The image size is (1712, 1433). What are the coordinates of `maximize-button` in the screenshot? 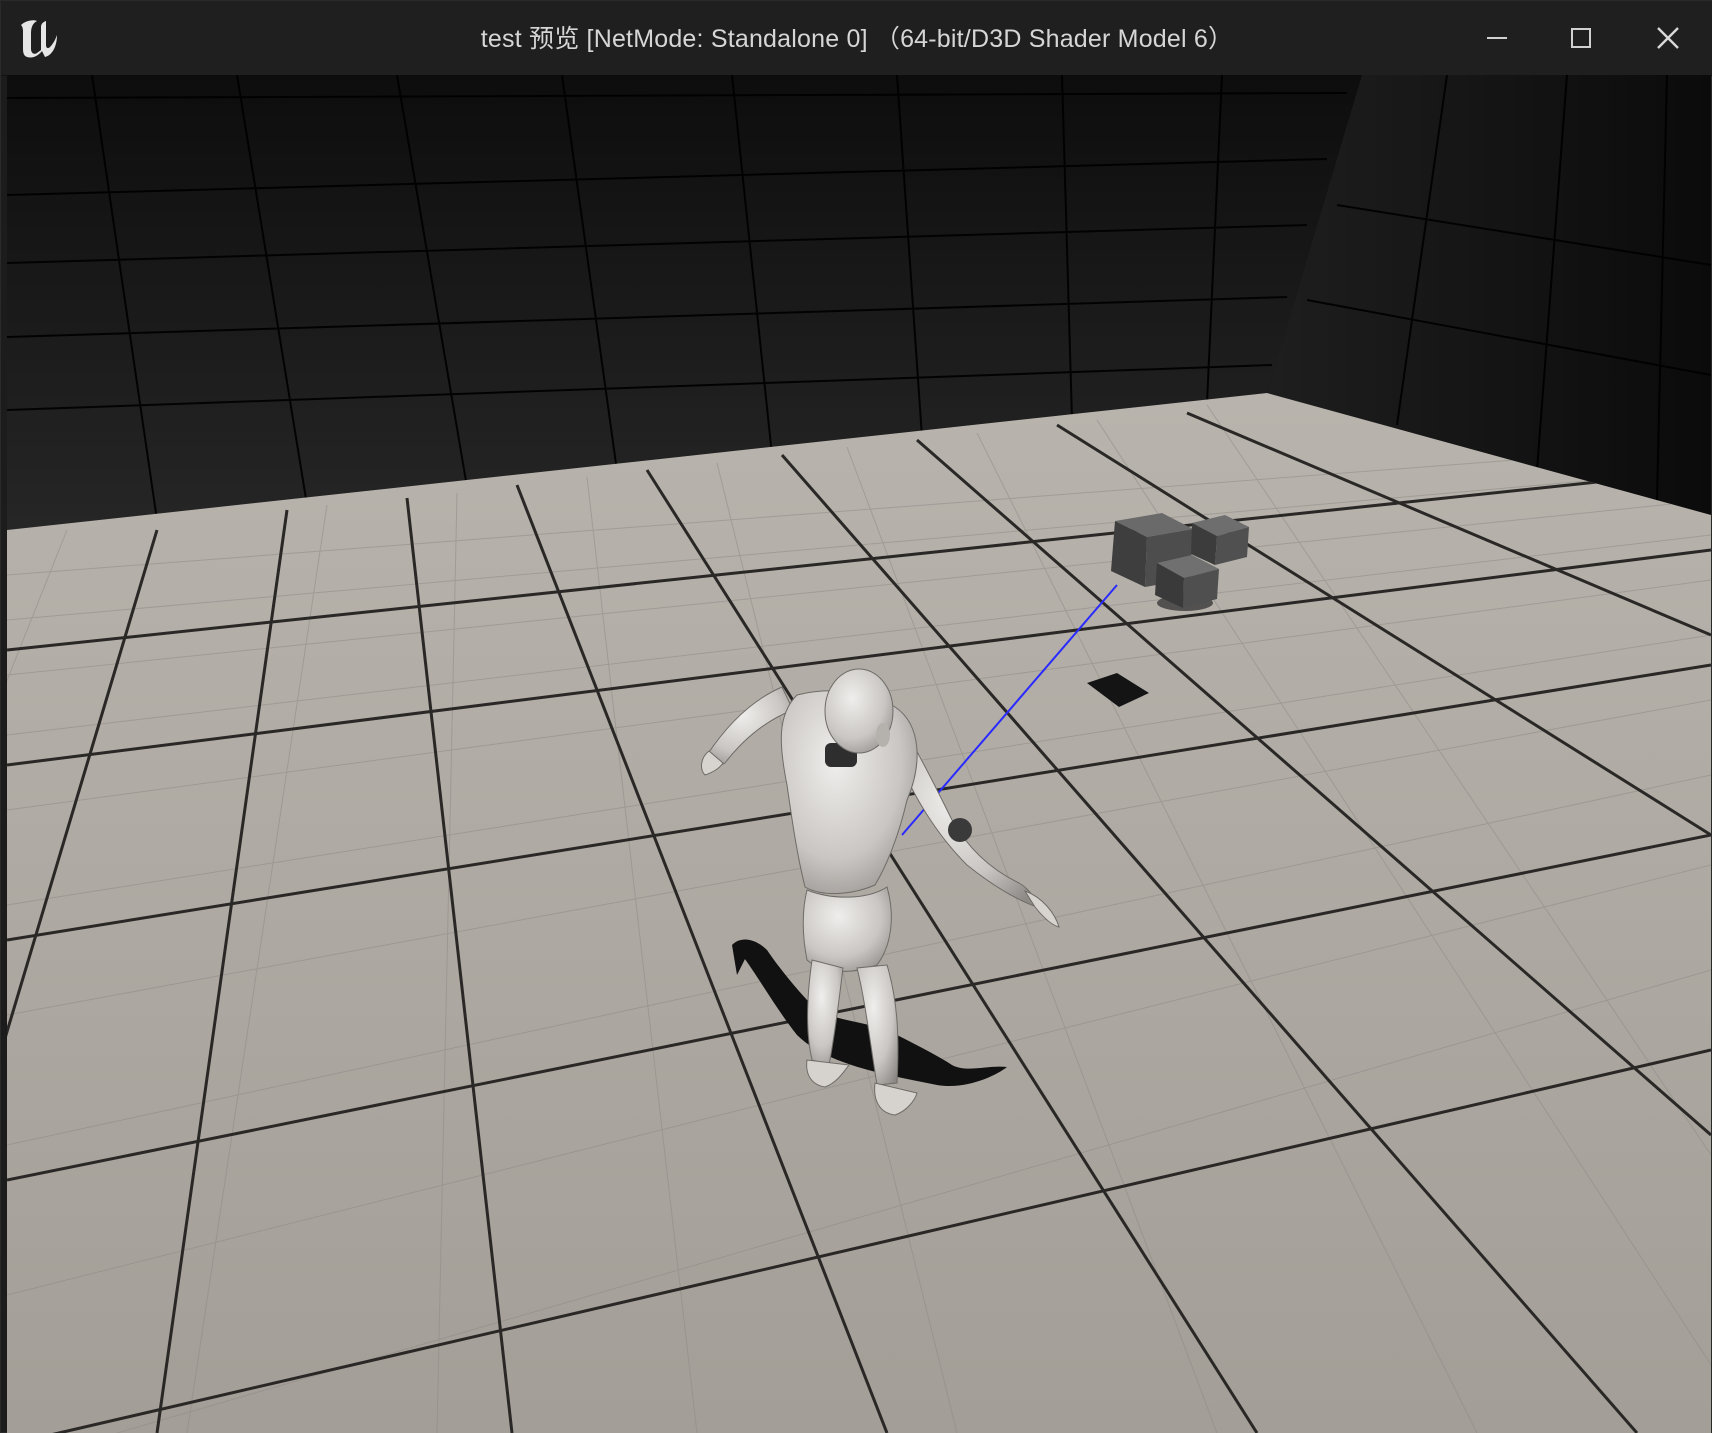 It's located at (1581, 38).